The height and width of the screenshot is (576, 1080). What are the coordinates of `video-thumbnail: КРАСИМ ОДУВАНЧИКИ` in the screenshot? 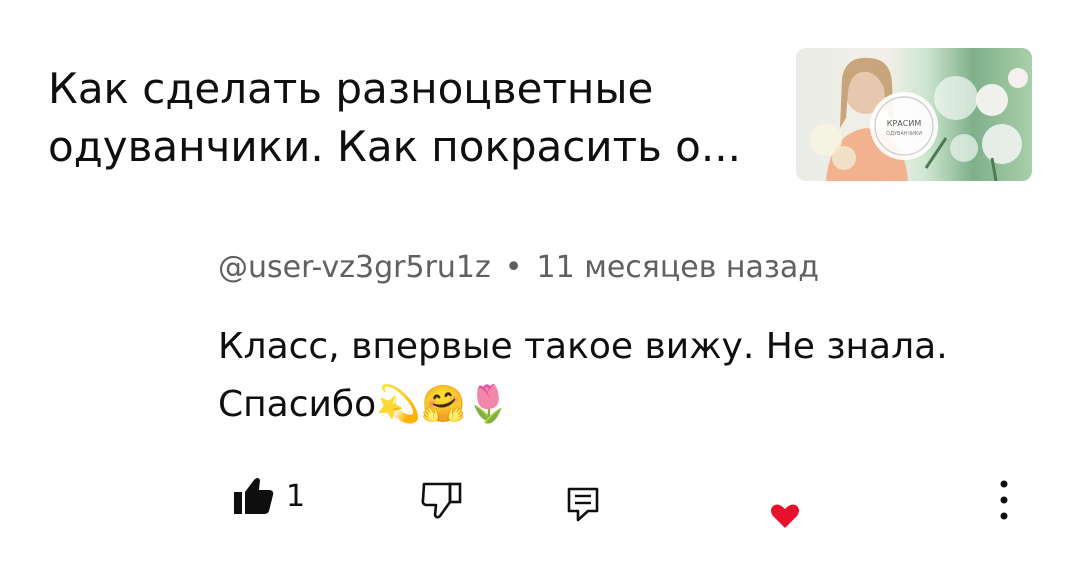 It's located at (914, 114).